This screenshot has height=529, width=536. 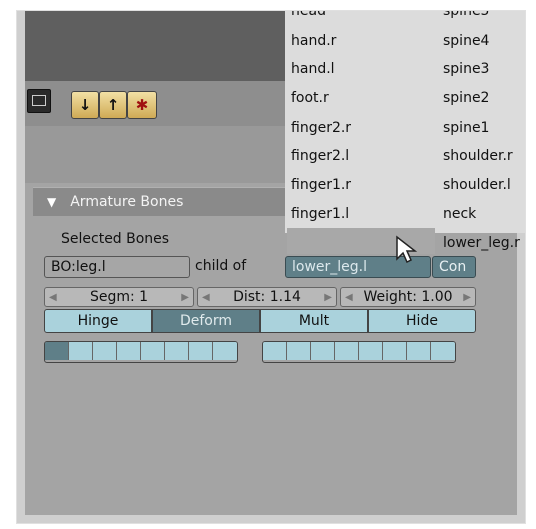 What do you see at coordinates (308, 18) in the screenshot?
I see `menu-item-head: head` at bounding box center [308, 18].